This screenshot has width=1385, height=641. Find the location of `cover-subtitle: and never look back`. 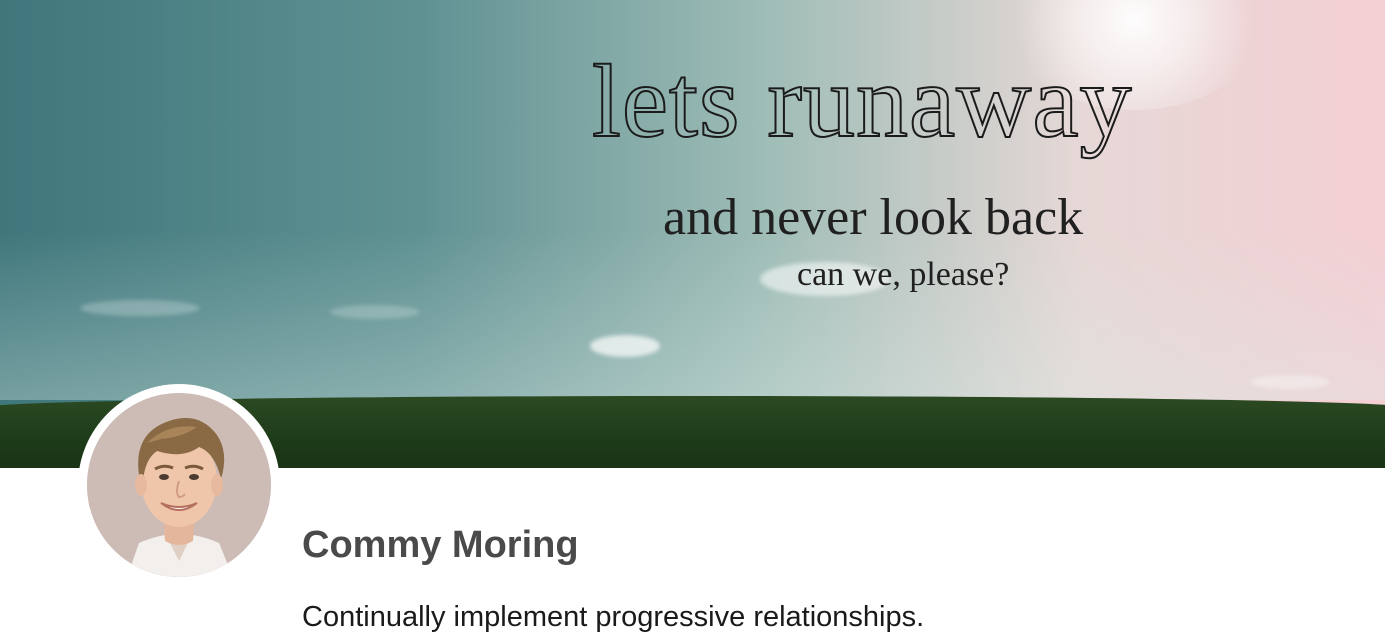

cover-subtitle: and never look back is located at coordinates (873, 217).